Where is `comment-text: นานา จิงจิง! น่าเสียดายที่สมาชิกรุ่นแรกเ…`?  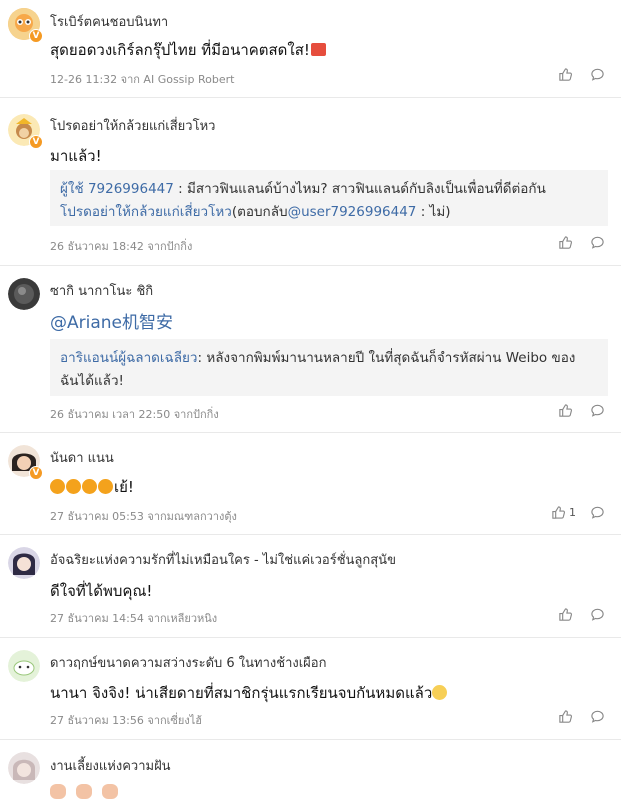
comment-text: นานา จิงจิง! น่าเสียดายที่สมาชิกรุ่นแรกเ… is located at coordinates (249, 693).